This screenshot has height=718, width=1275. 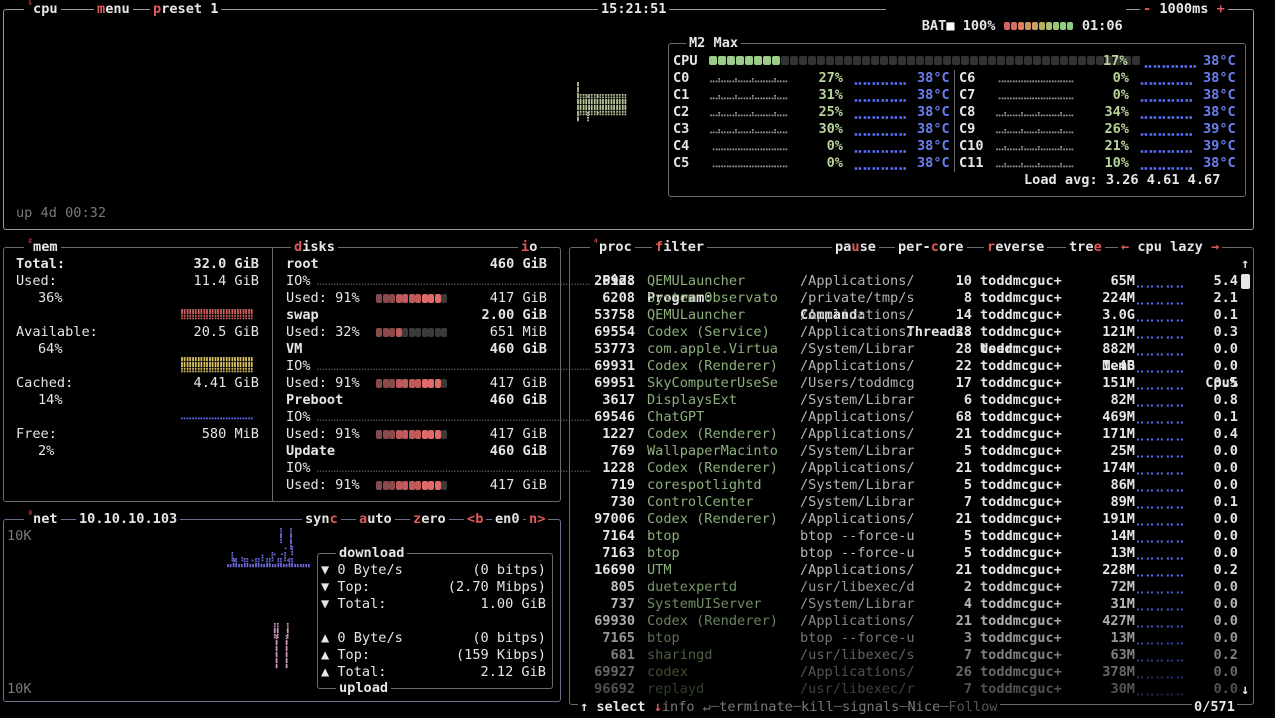 What do you see at coordinates (1125, 247) in the screenshot?
I see `sort-prev-icon: ←` at bounding box center [1125, 247].